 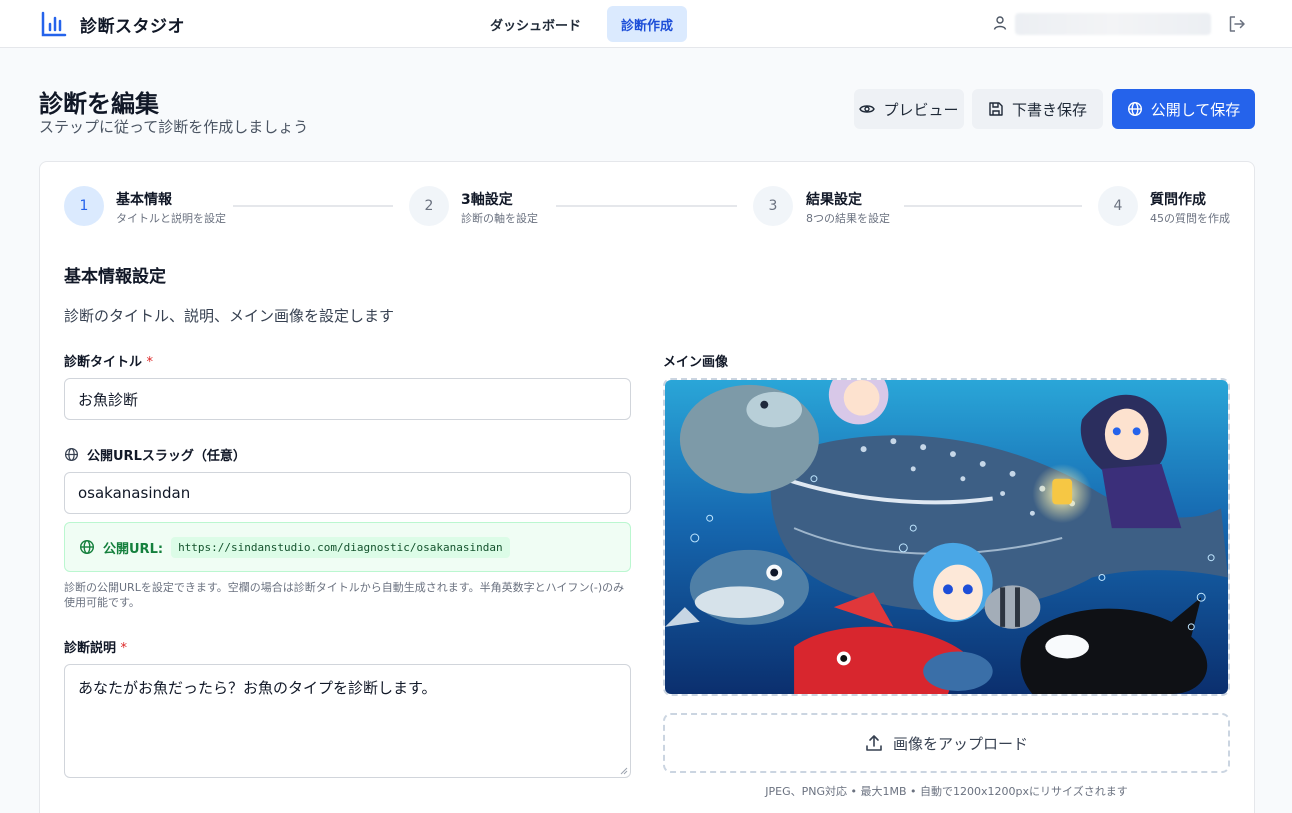 I want to click on page-title: 診断を編集, so click(x=99, y=104).